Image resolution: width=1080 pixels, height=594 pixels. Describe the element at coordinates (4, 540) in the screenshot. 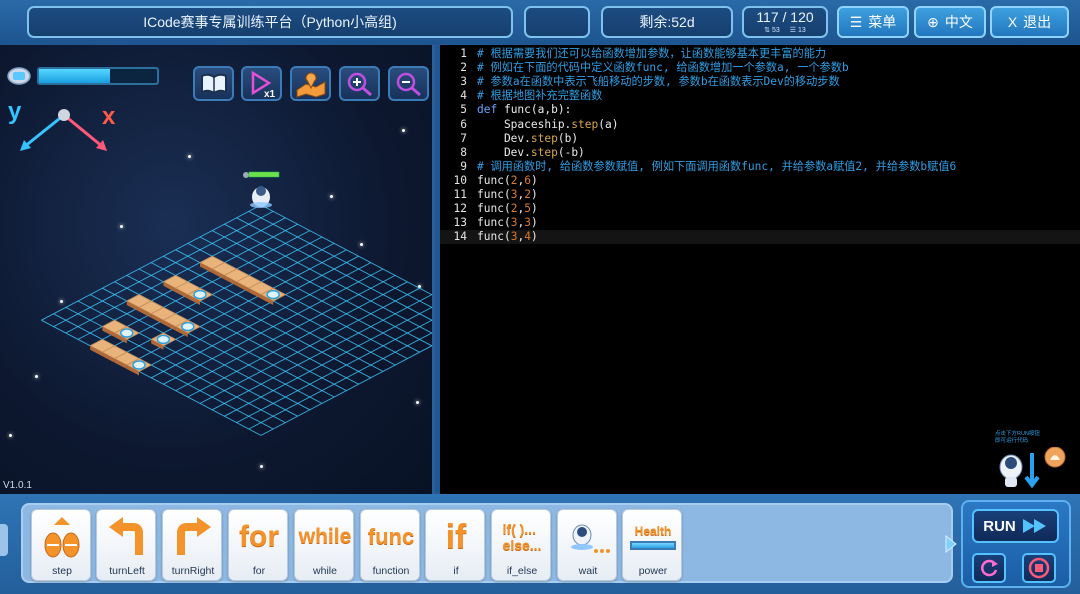

I see `palette-left-handle` at that location.